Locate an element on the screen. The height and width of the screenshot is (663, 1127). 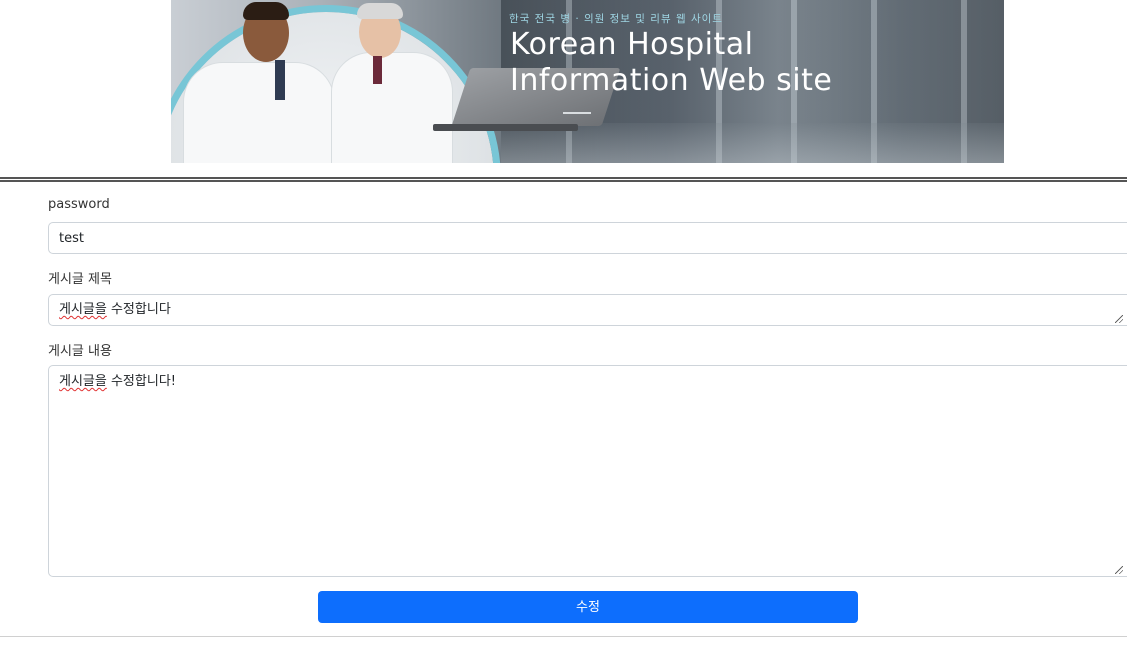
banner-tagline: 한국 전국 병 · 의원 정보 및 리뷰 웹 사이트 is located at coordinates (616, 19).